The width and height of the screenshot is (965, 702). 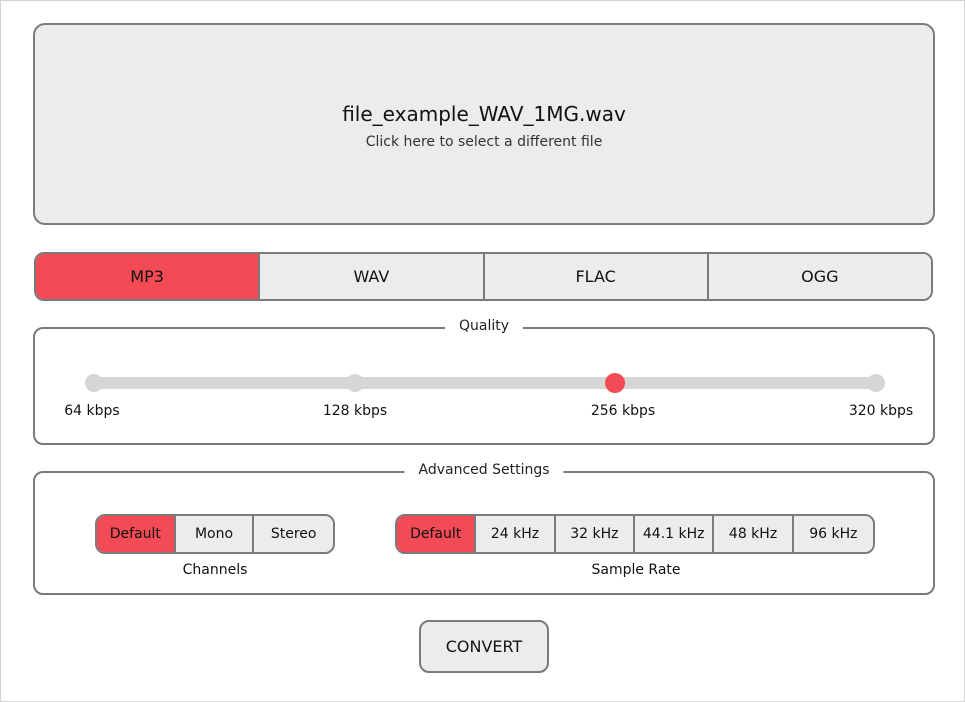 What do you see at coordinates (136, 534) in the screenshot?
I see `channels-default-button: Default` at bounding box center [136, 534].